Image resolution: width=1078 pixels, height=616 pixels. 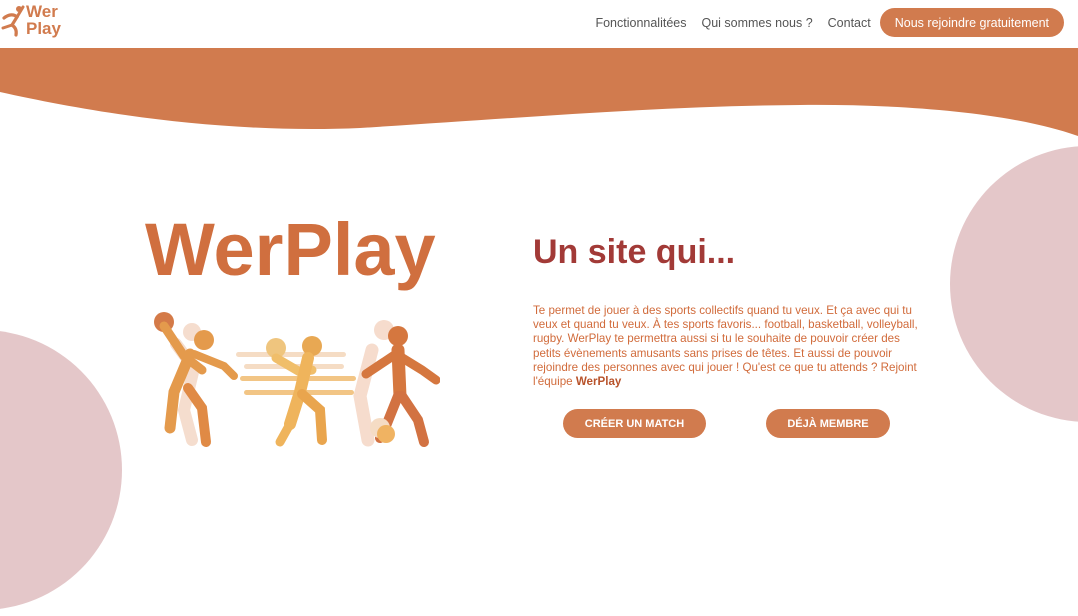 What do you see at coordinates (634, 423) in the screenshot?
I see `create-match-button: CRÉER UN MATCH` at bounding box center [634, 423].